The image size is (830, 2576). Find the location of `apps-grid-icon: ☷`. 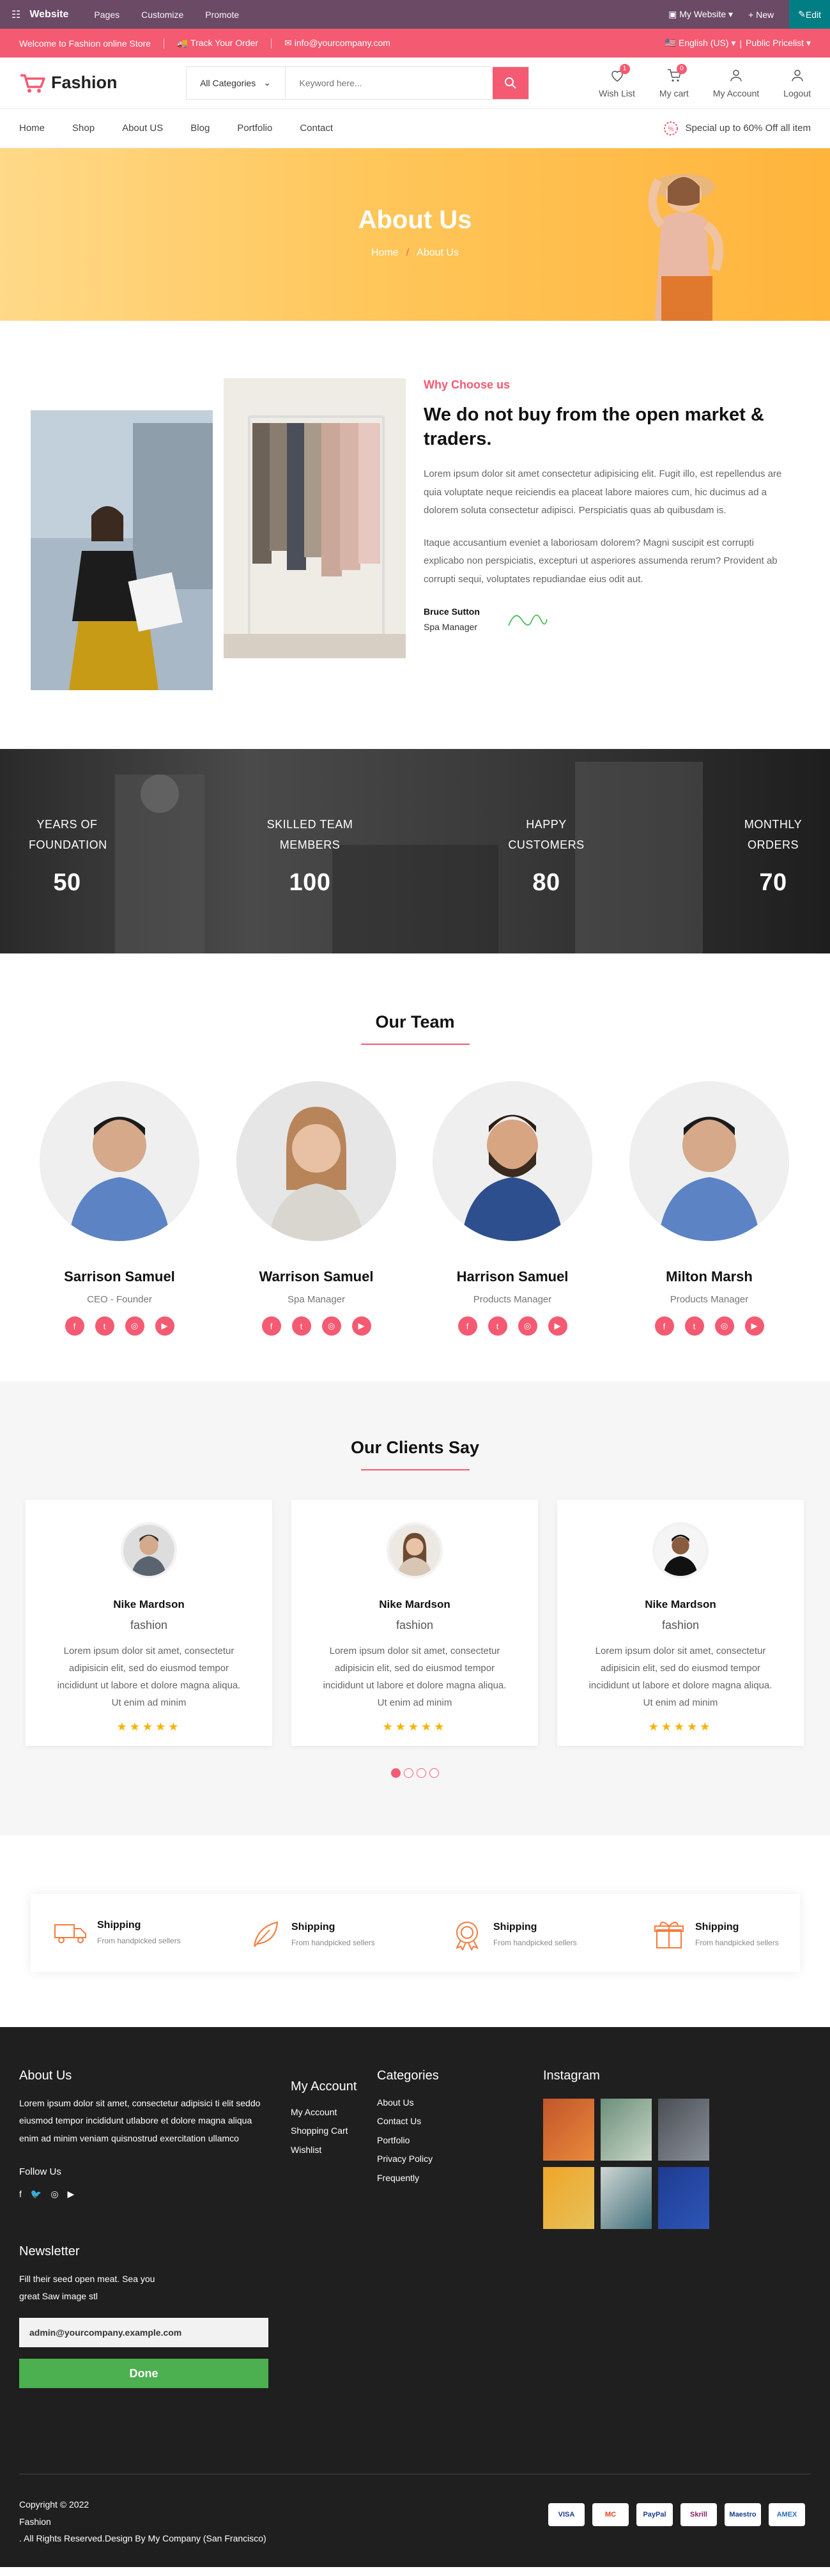

apps-grid-icon: ☷ is located at coordinates (16, 14).